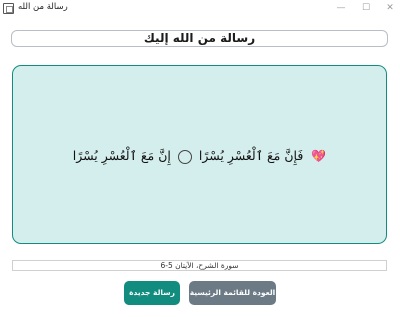  I want to click on ayah-end-marker, so click(184, 156).